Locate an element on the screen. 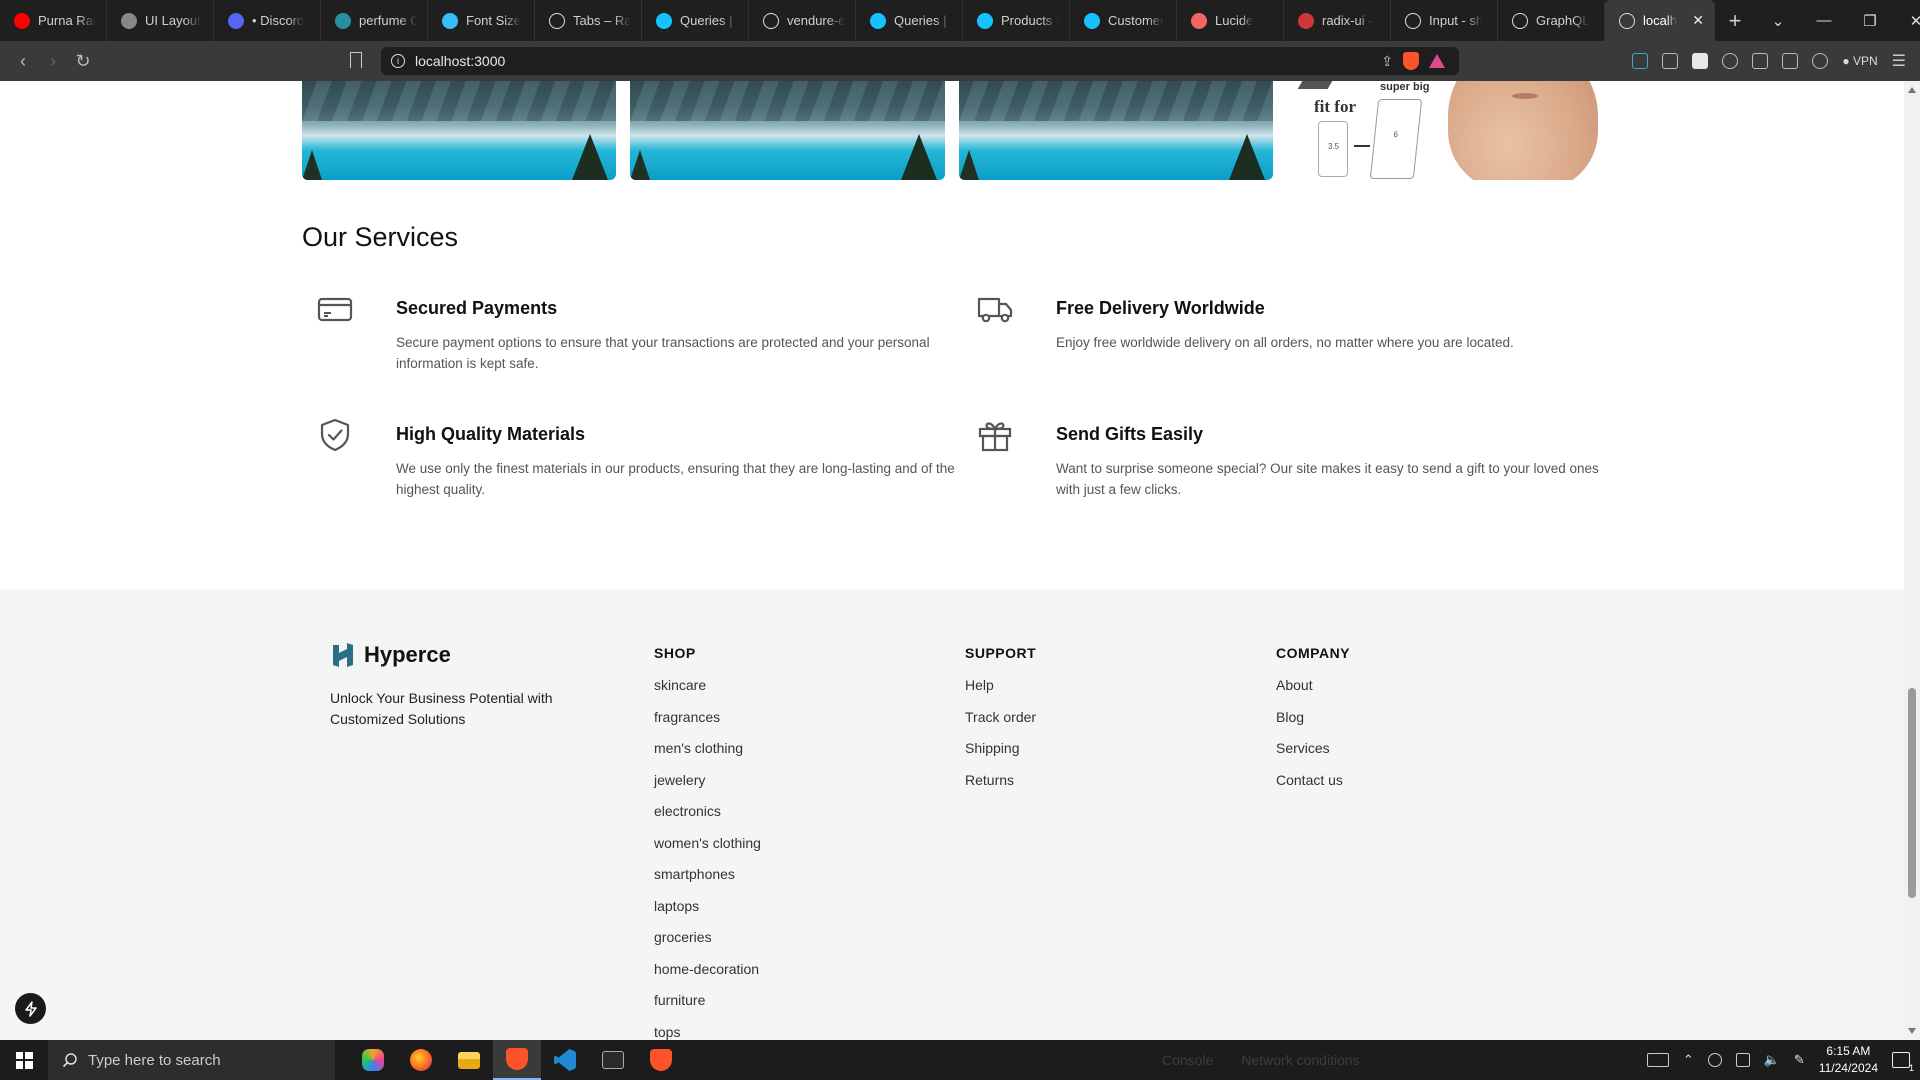 This screenshot has height=1080, width=1920. bookmark-icon is located at coordinates (356, 60).